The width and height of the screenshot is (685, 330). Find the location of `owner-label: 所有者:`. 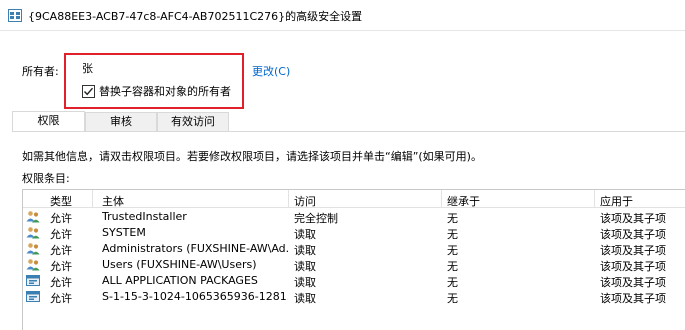

owner-label: 所有者: is located at coordinates (40, 71).